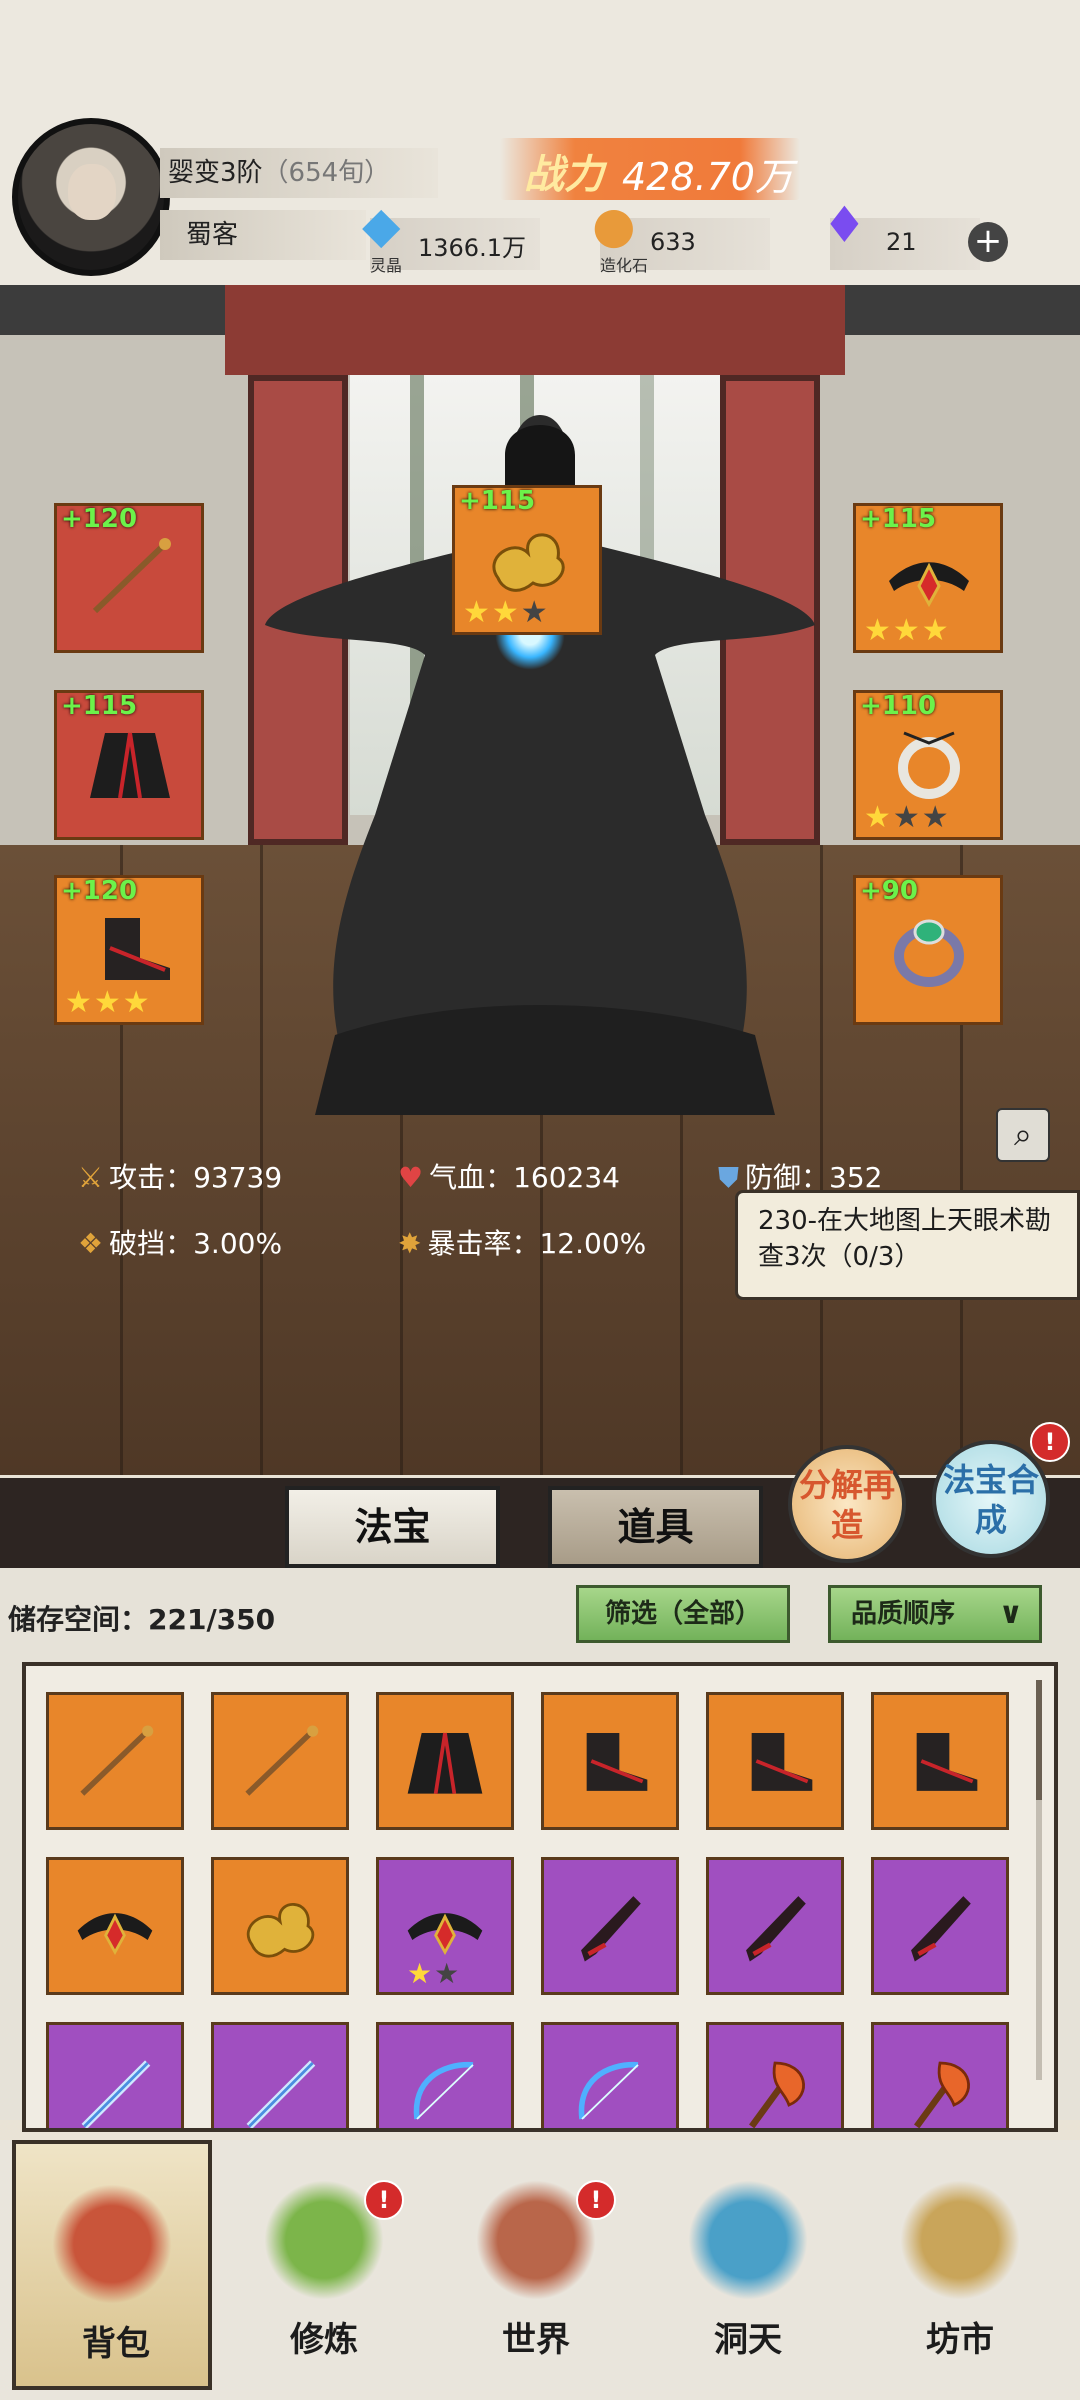  What do you see at coordinates (907, 1245) in the screenshot?
I see `quest-tracker: 230-在大地图上天眼术勘查3次（0/3）` at bounding box center [907, 1245].